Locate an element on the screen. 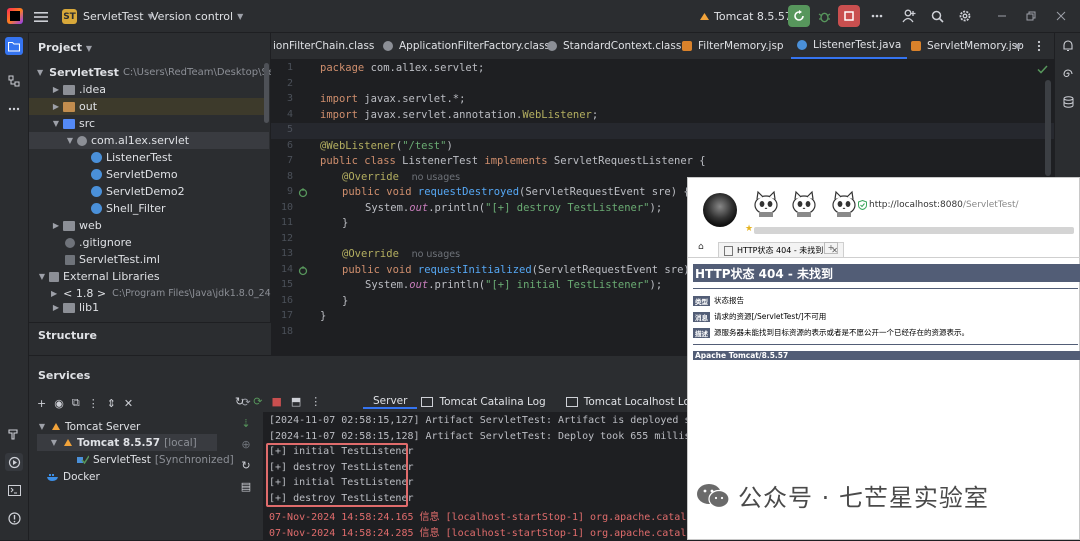 This screenshot has height=541, width=1080. project-tool-button is located at coordinates (14, 46).